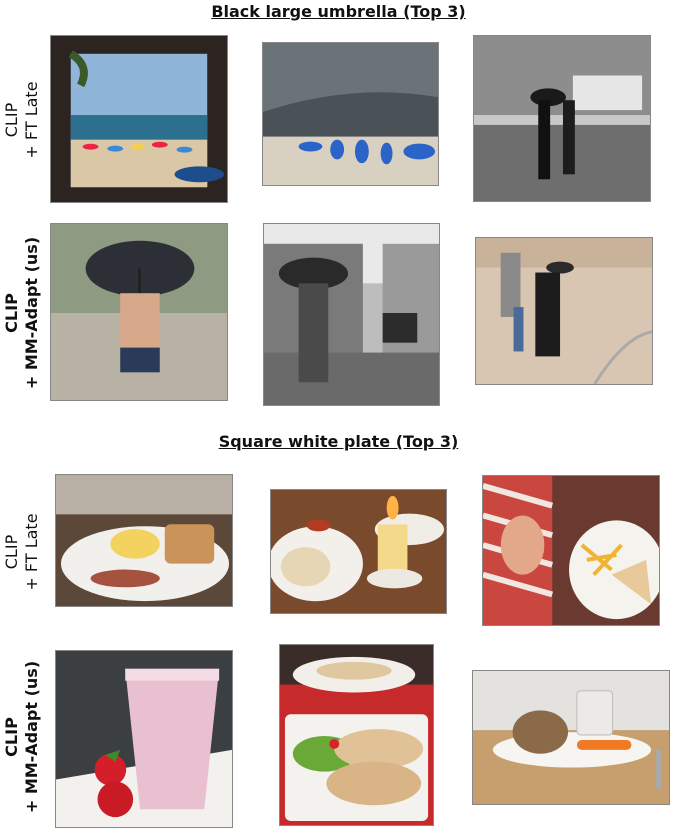 The image size is (677, 837). I want to click on candle-dinner-photo, so click(358, 551).